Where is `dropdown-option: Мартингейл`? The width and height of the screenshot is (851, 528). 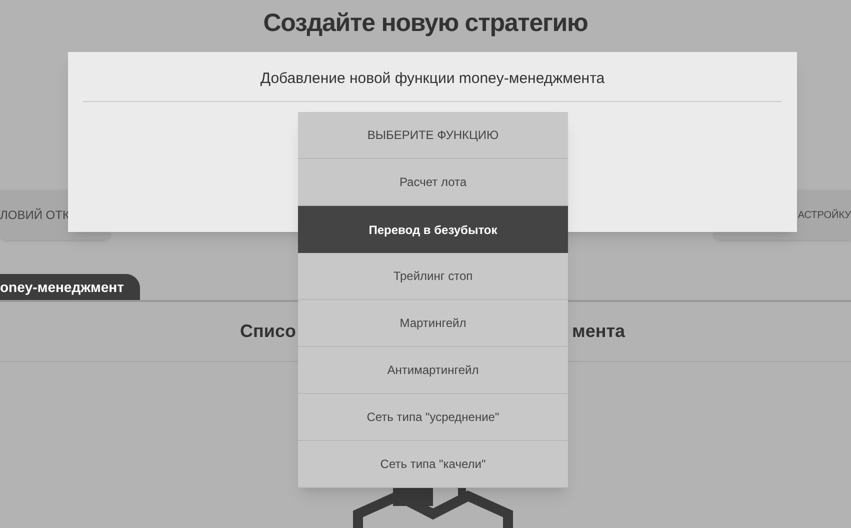
dropdown-option: Мартингейл is located at coordinates (433, 323).